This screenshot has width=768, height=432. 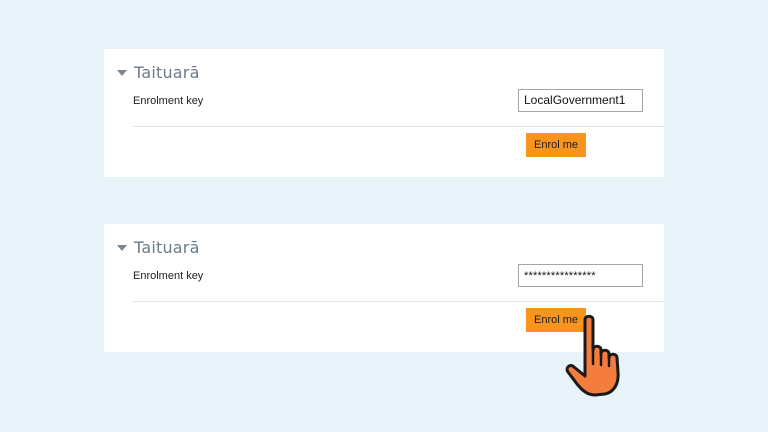 I want to click on enrolment-key-input-masked: ****************, so click(x=580, y=275).